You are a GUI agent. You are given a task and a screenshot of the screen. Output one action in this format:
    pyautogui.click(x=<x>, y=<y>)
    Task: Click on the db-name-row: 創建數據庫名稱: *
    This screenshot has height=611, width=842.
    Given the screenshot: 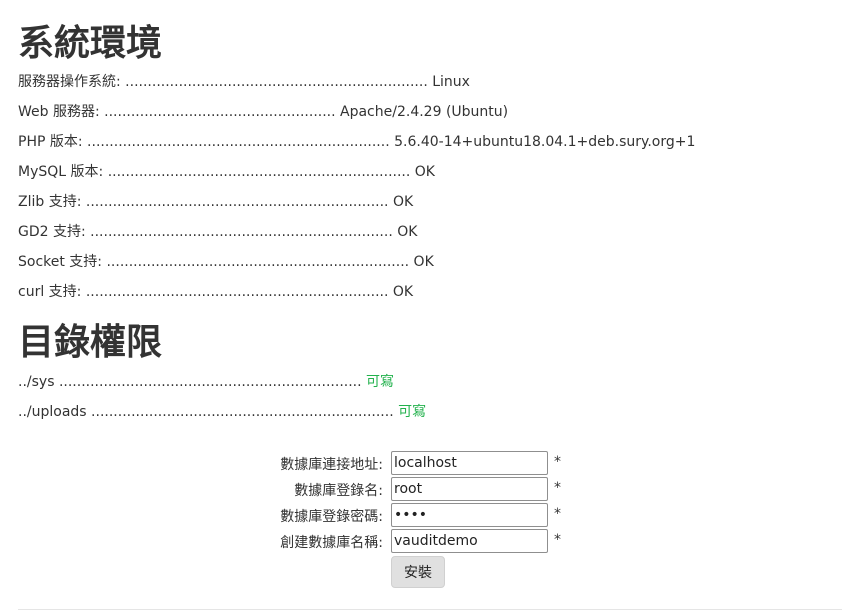 What is the action you would take?
    pyautogui.click(x=430, y=542)
    